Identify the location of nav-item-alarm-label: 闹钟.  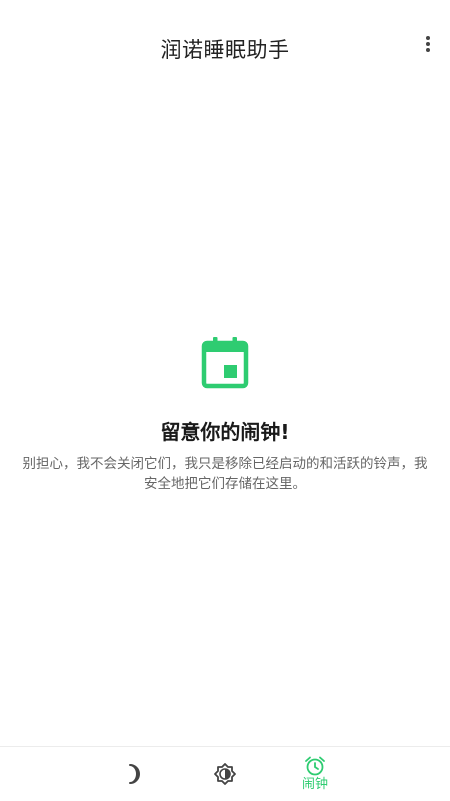
(314, 784).